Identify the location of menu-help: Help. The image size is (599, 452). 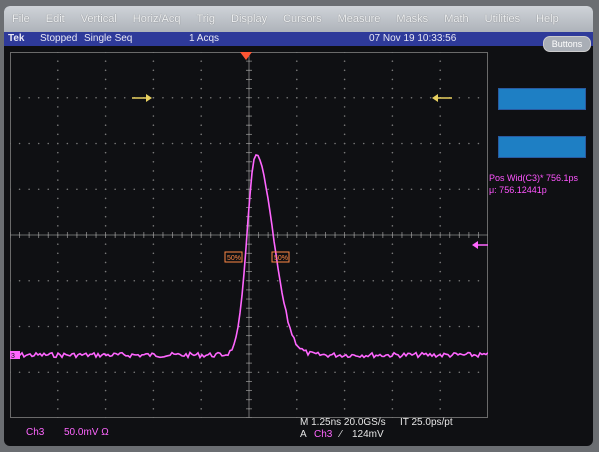
(547, 19).